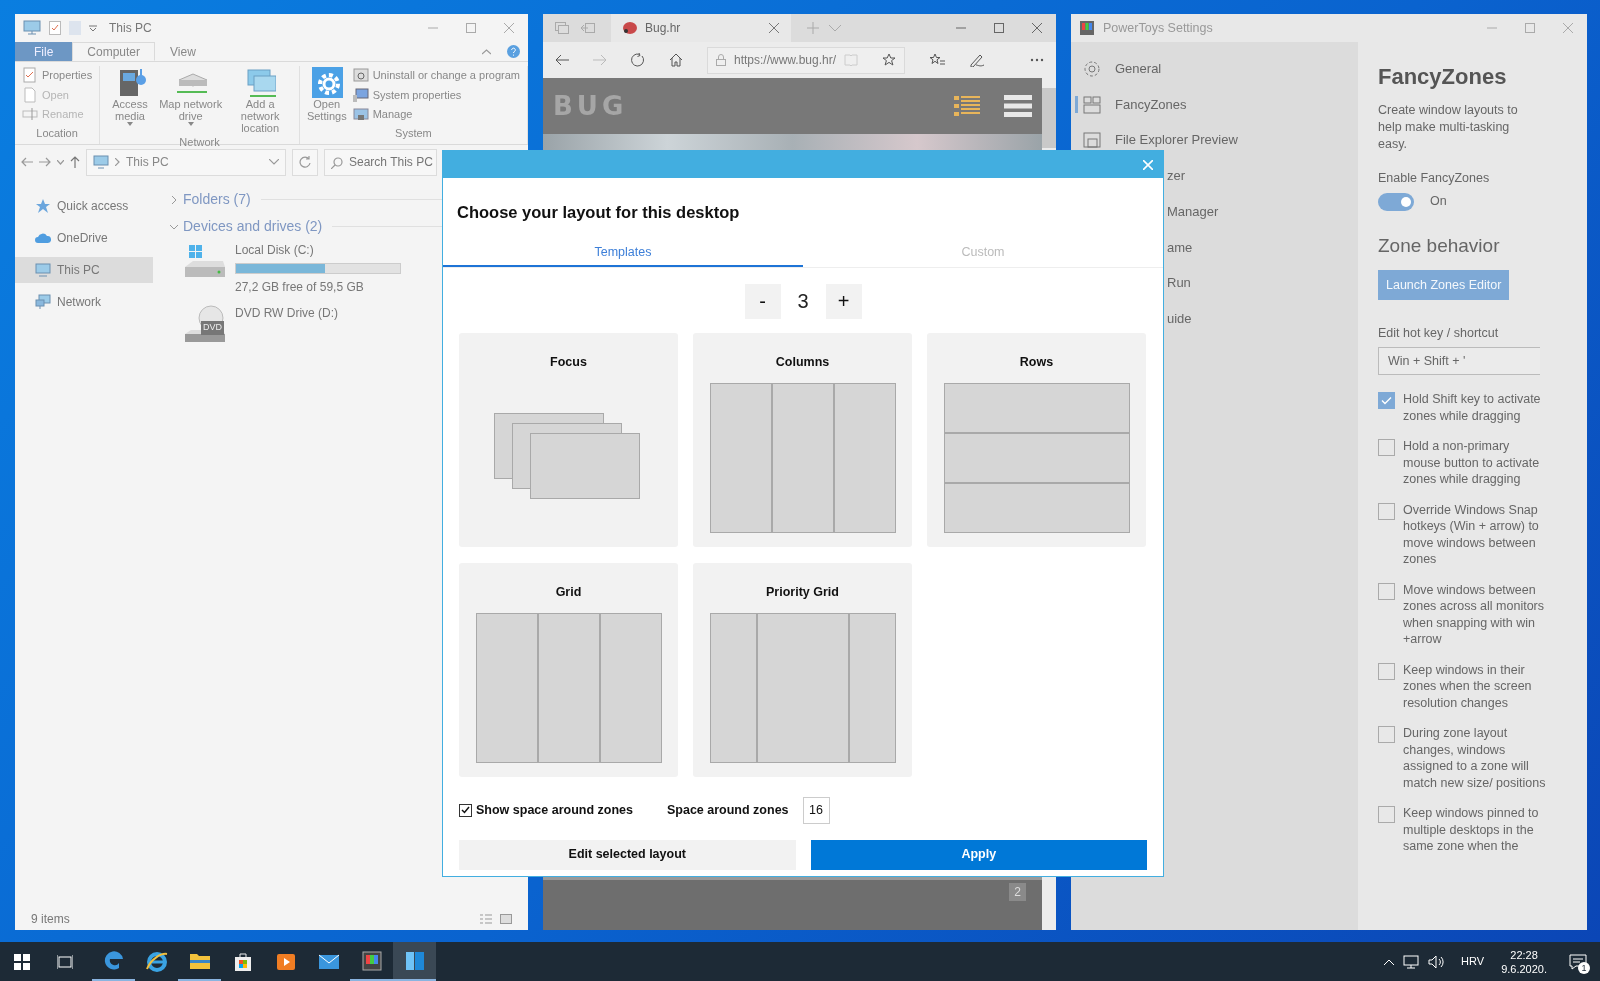 The image size is (1600, 981). I want to click on reading-view-icon, so click(851, 60).